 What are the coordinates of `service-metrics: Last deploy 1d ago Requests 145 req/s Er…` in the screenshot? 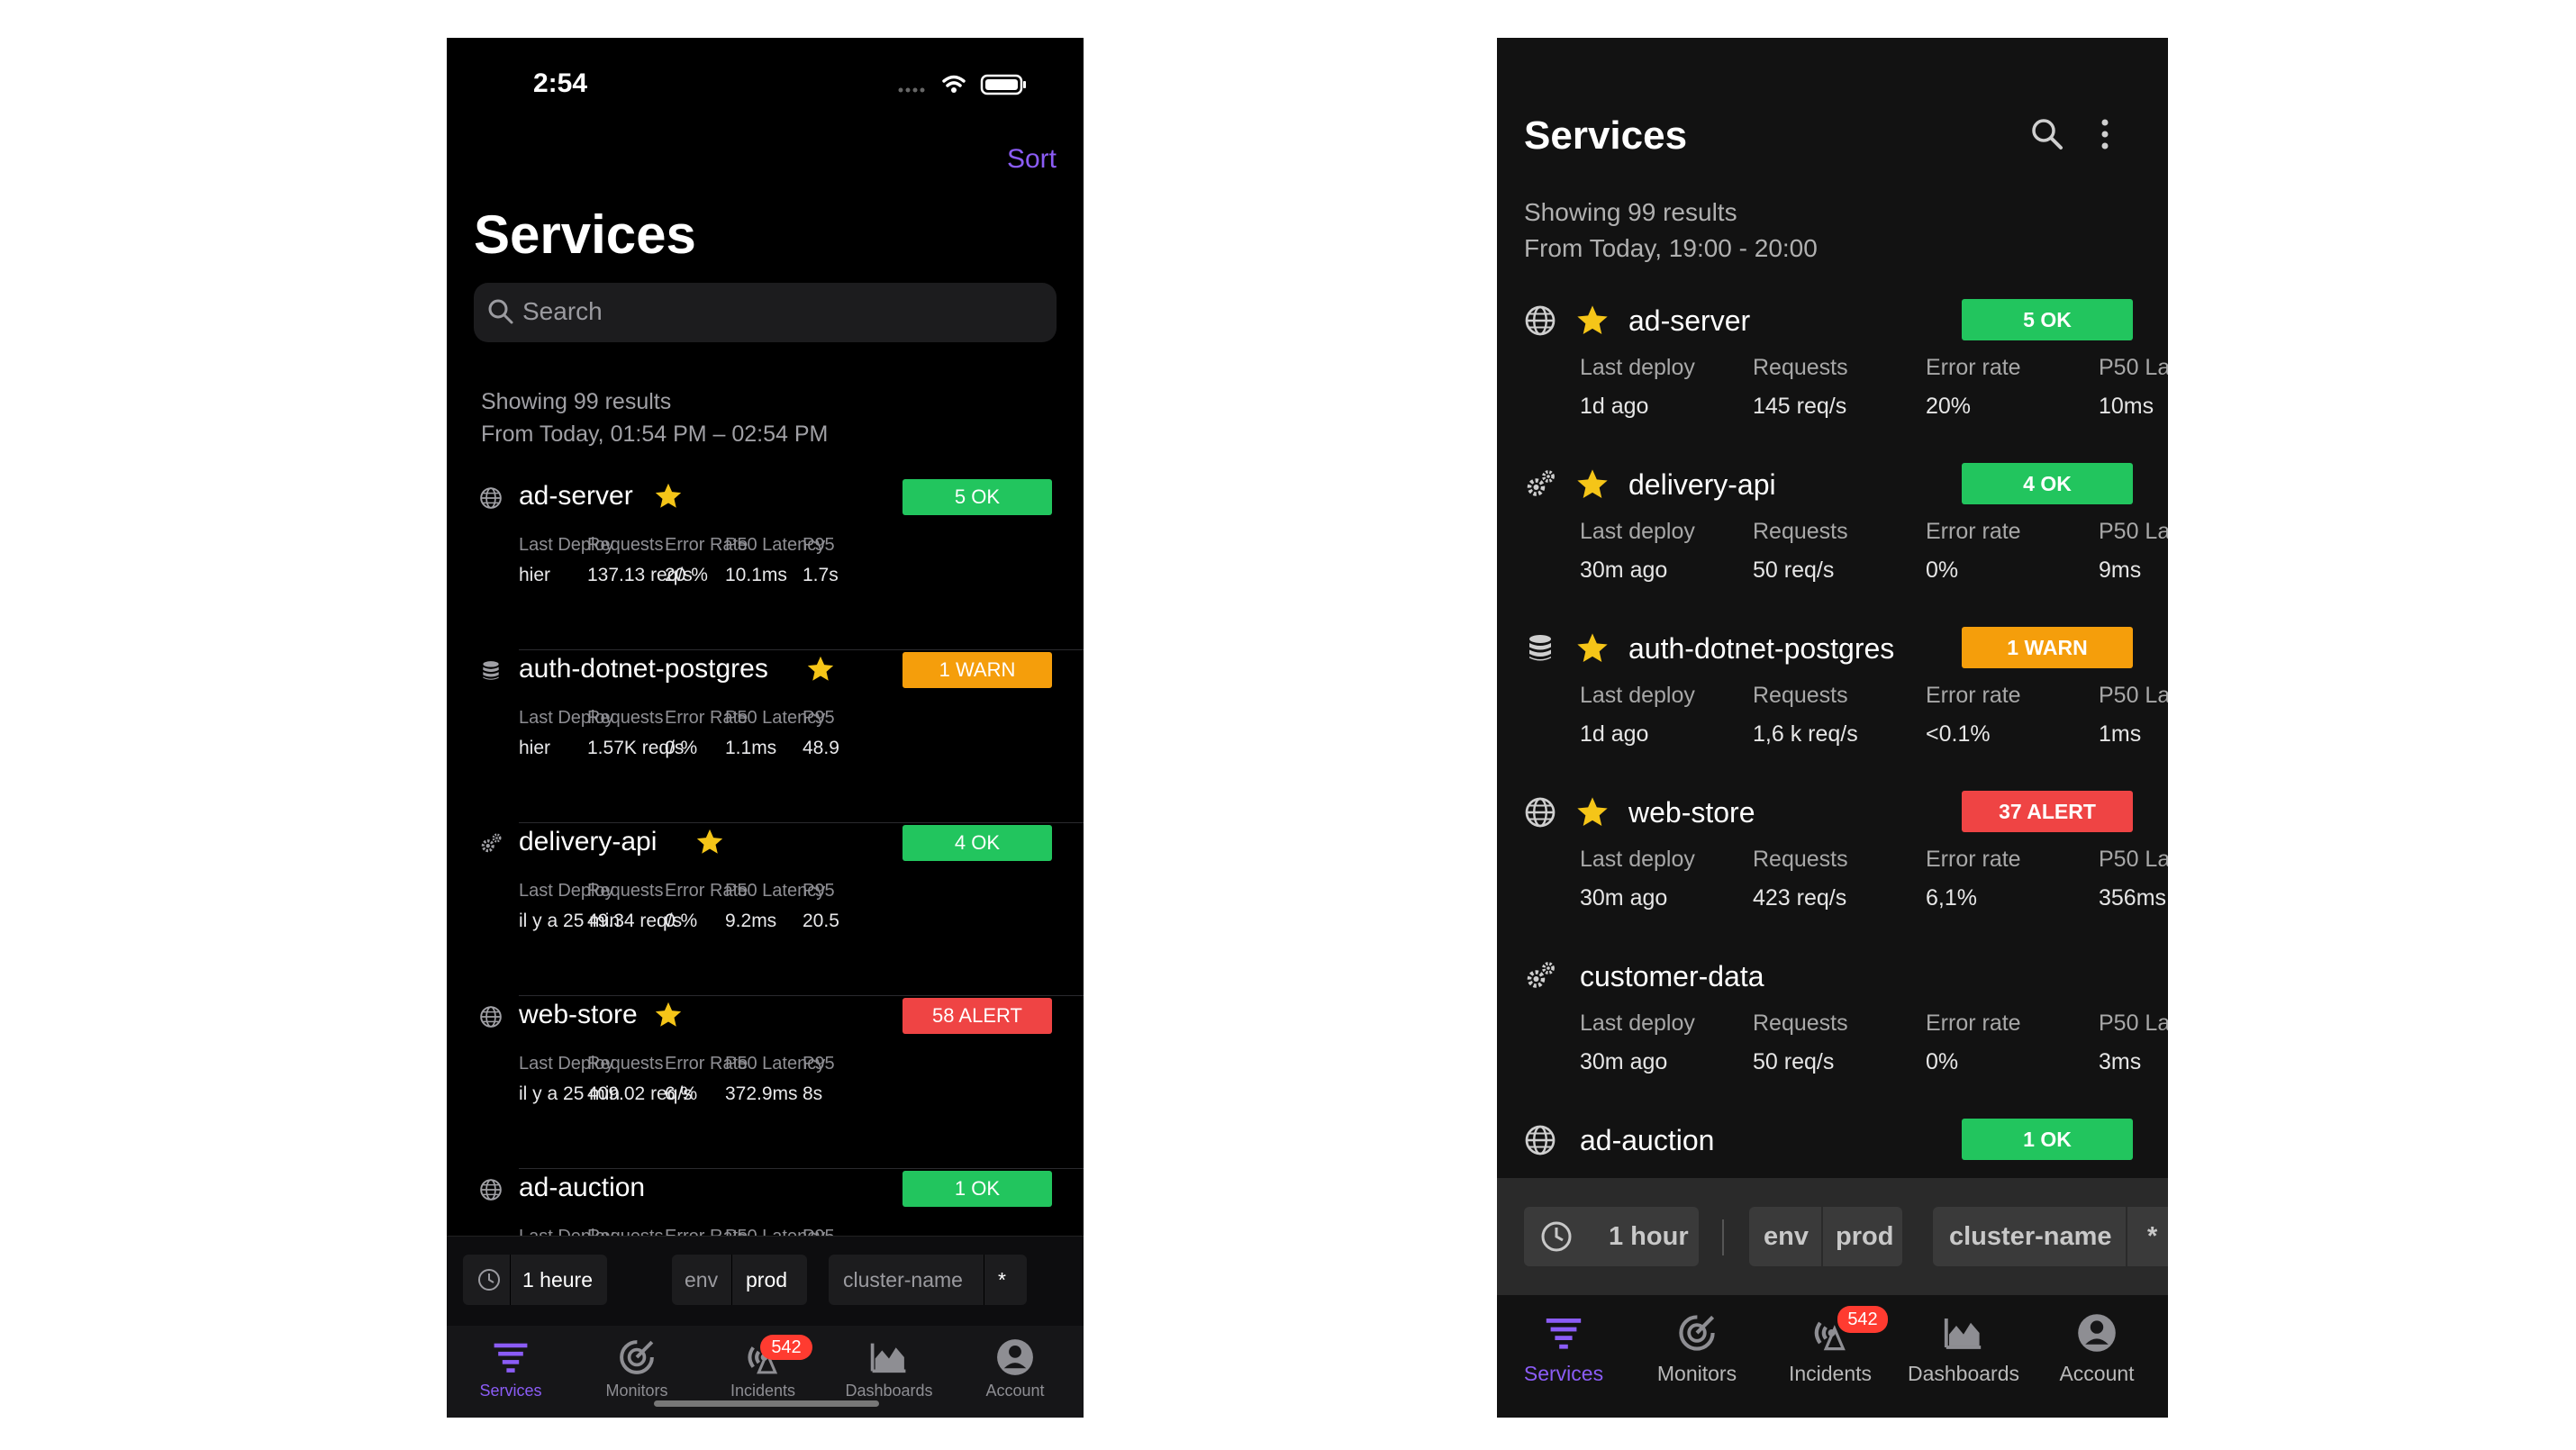 It's located at (1874, 391).